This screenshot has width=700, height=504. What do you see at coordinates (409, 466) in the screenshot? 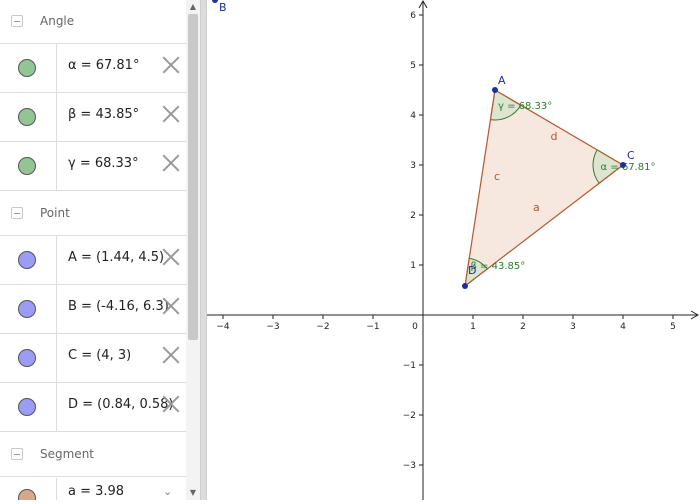
I see `y-tick-label: −3` at bounding box center [409, 466].